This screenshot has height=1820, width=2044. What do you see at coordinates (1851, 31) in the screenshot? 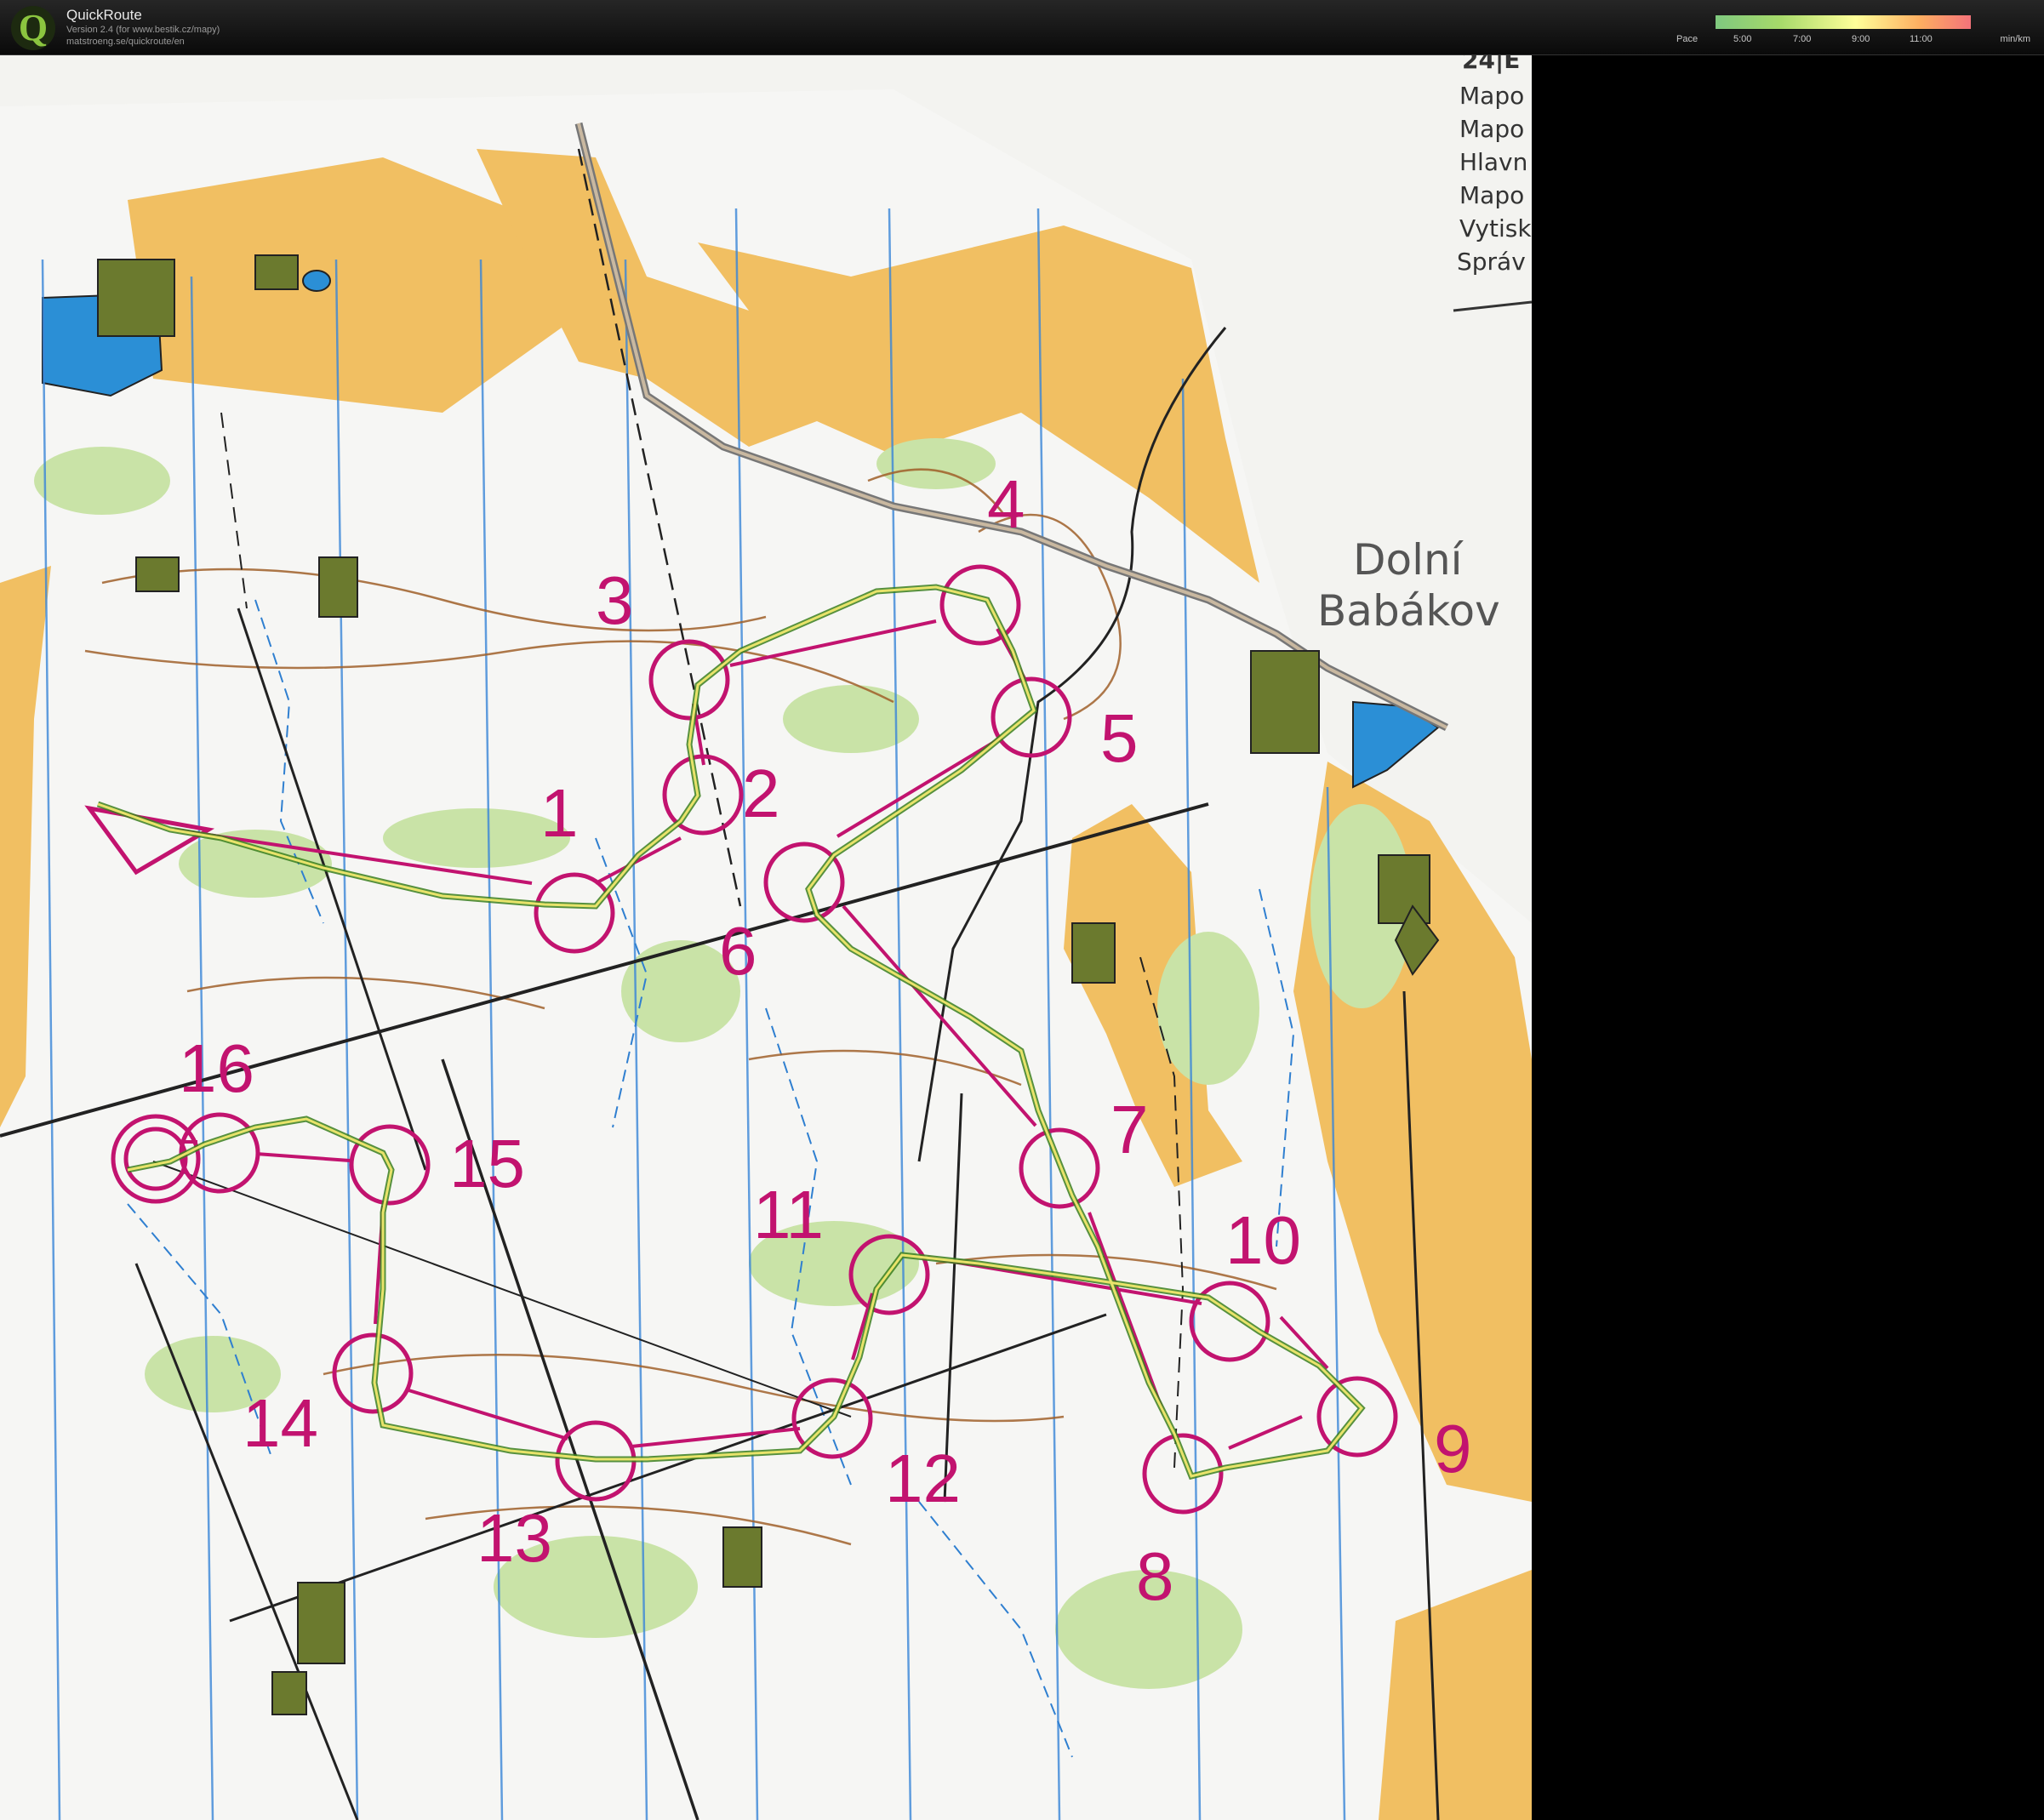
I see `pace-legend: Pace 5:00 7:00 9:00 11:00 min/km` at bounding box center [1851, 31].